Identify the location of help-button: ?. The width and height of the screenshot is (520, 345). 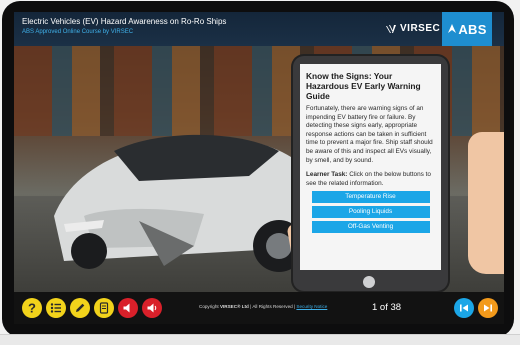
(32, 308).